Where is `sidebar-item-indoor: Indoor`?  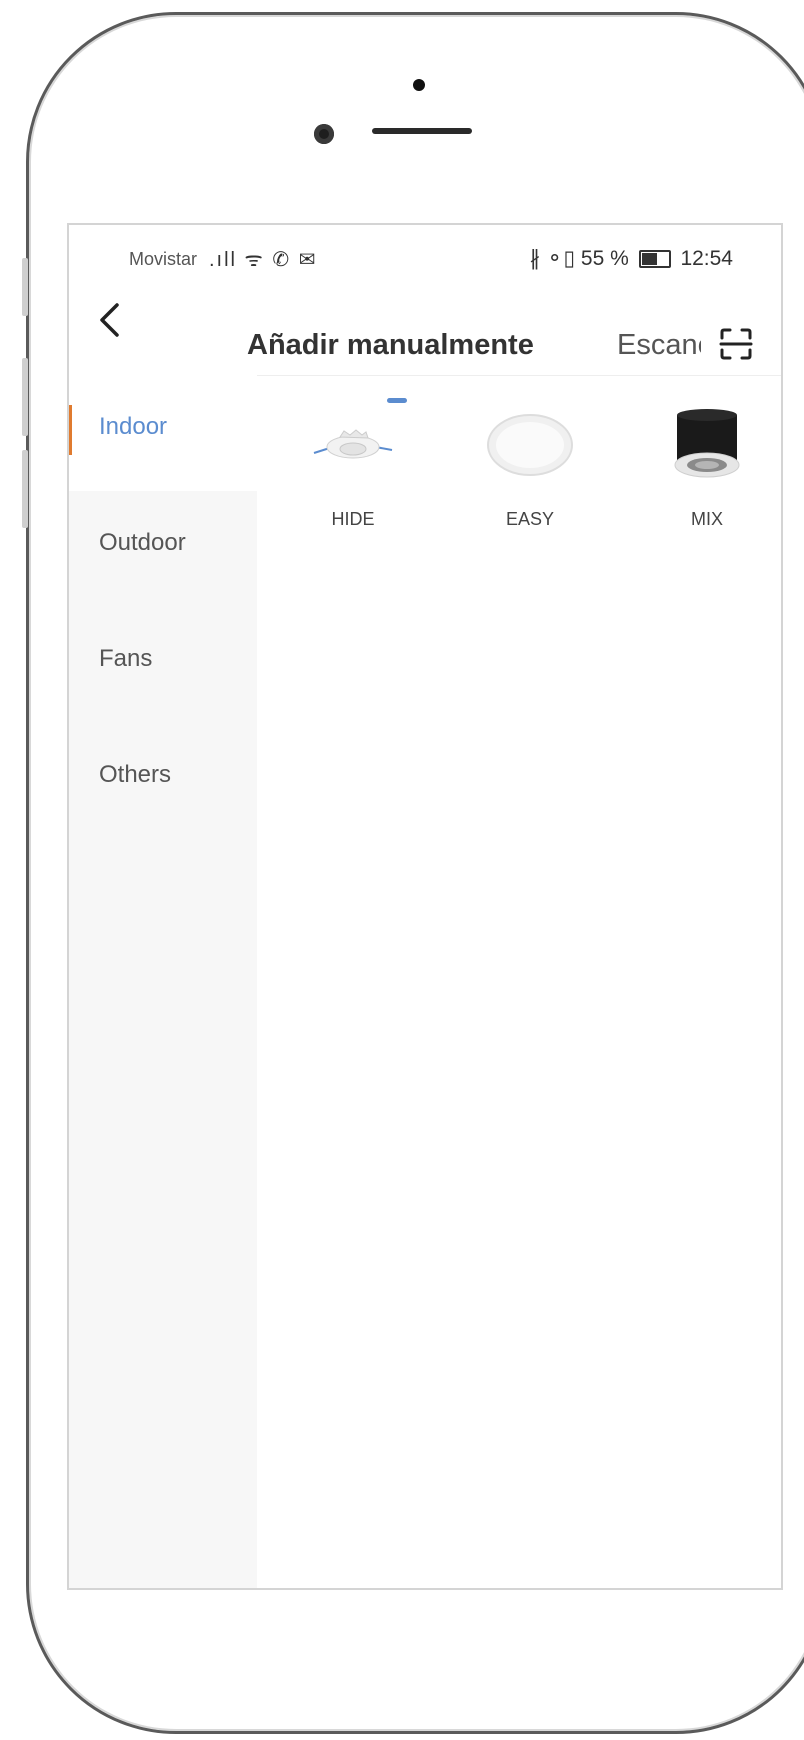
sidebar-item-indoor: Indoor is located at coordinates (163, 433).